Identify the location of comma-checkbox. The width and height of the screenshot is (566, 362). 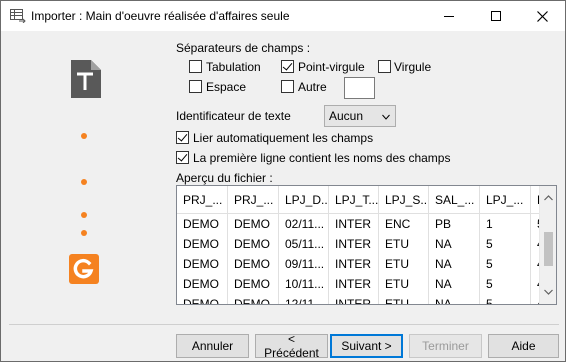
(384, 66).